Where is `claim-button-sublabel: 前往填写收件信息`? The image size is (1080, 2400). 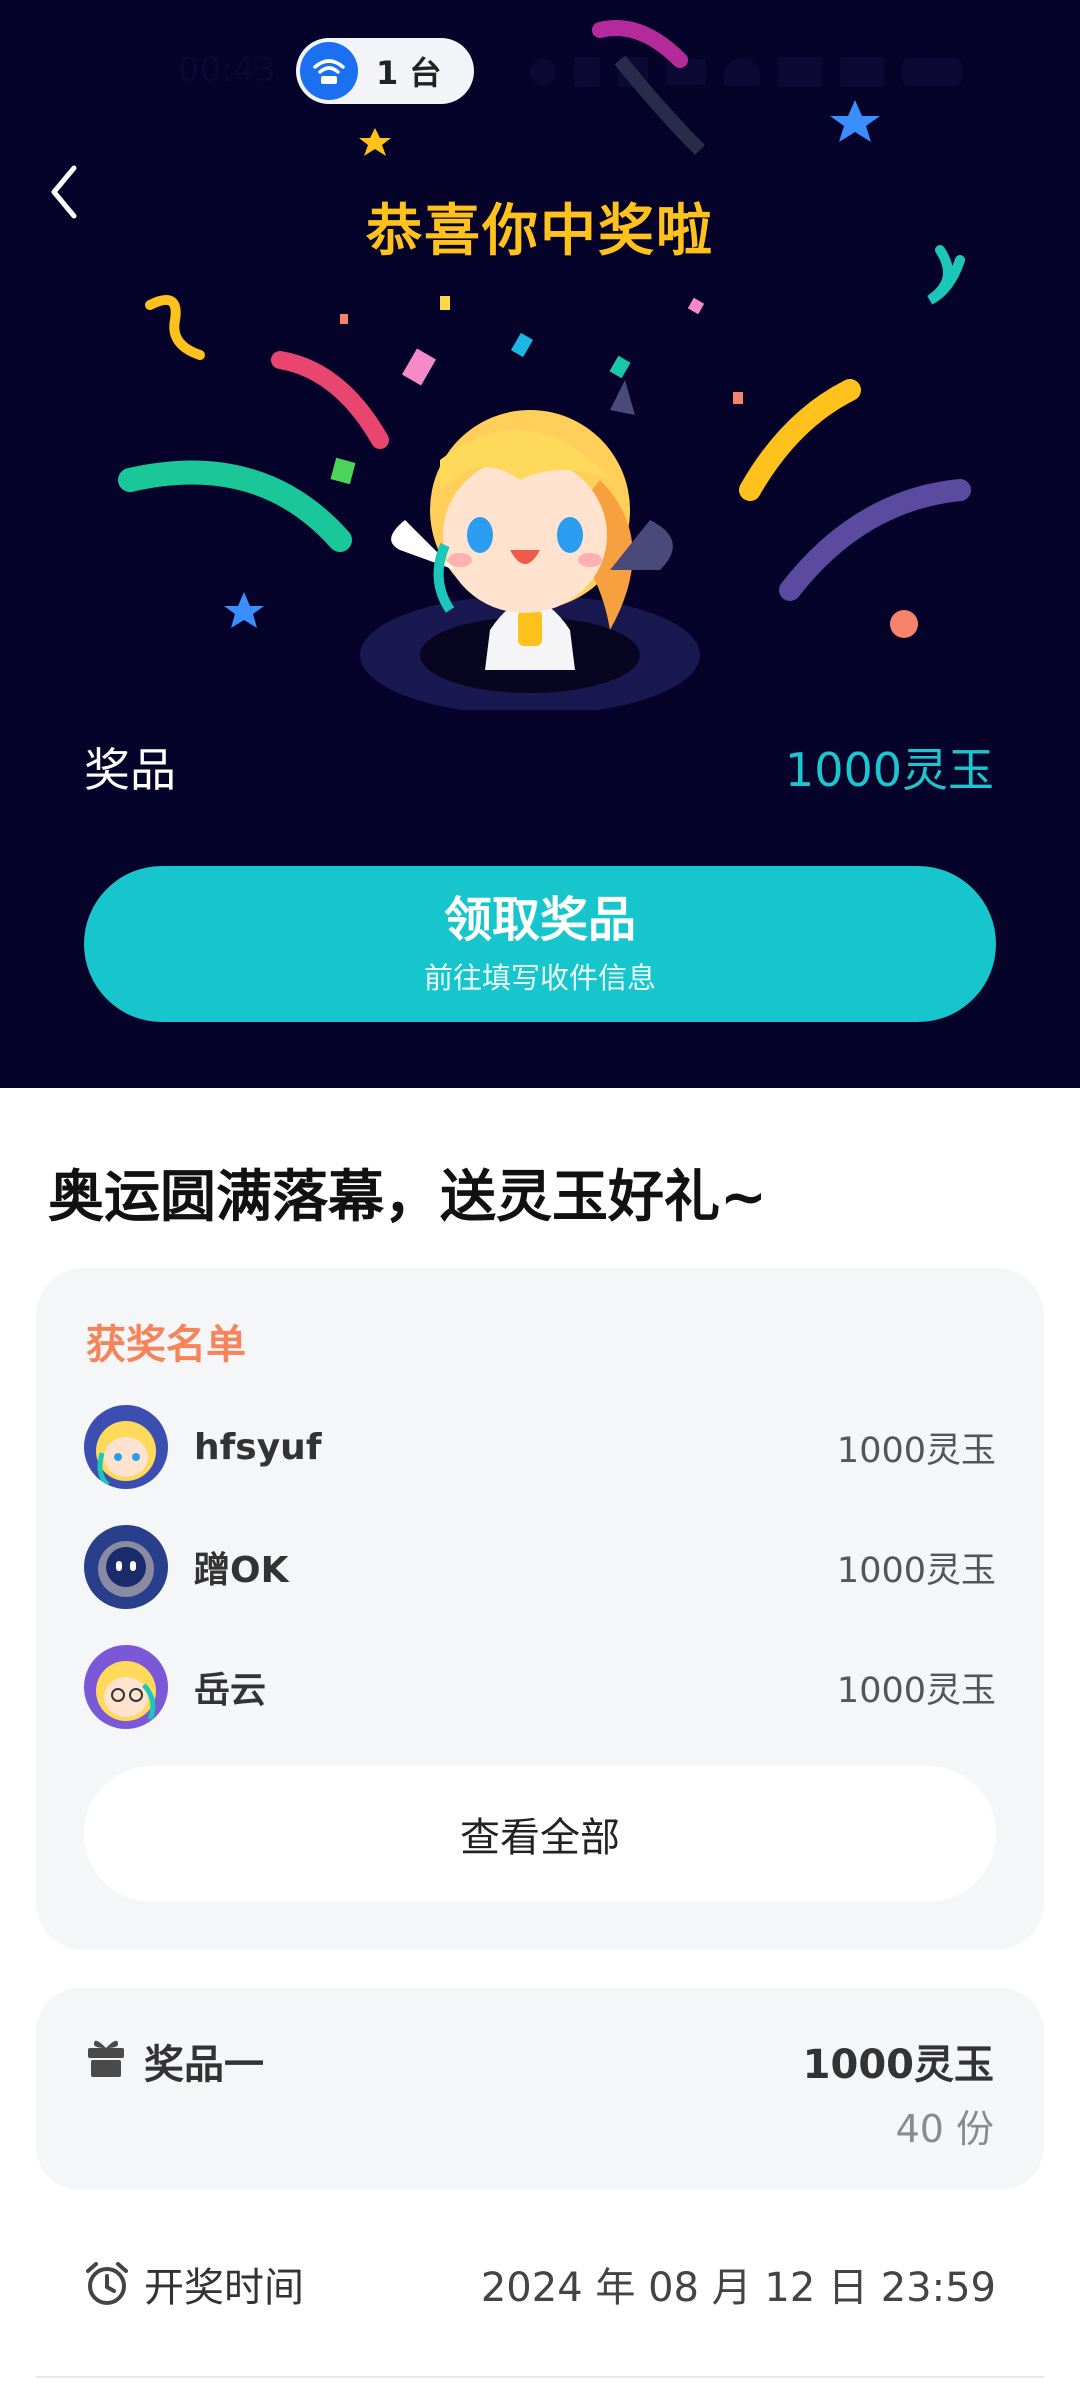
claim-button-sublabel: 前往填写收件信息 is located at coordinates (539, 978).